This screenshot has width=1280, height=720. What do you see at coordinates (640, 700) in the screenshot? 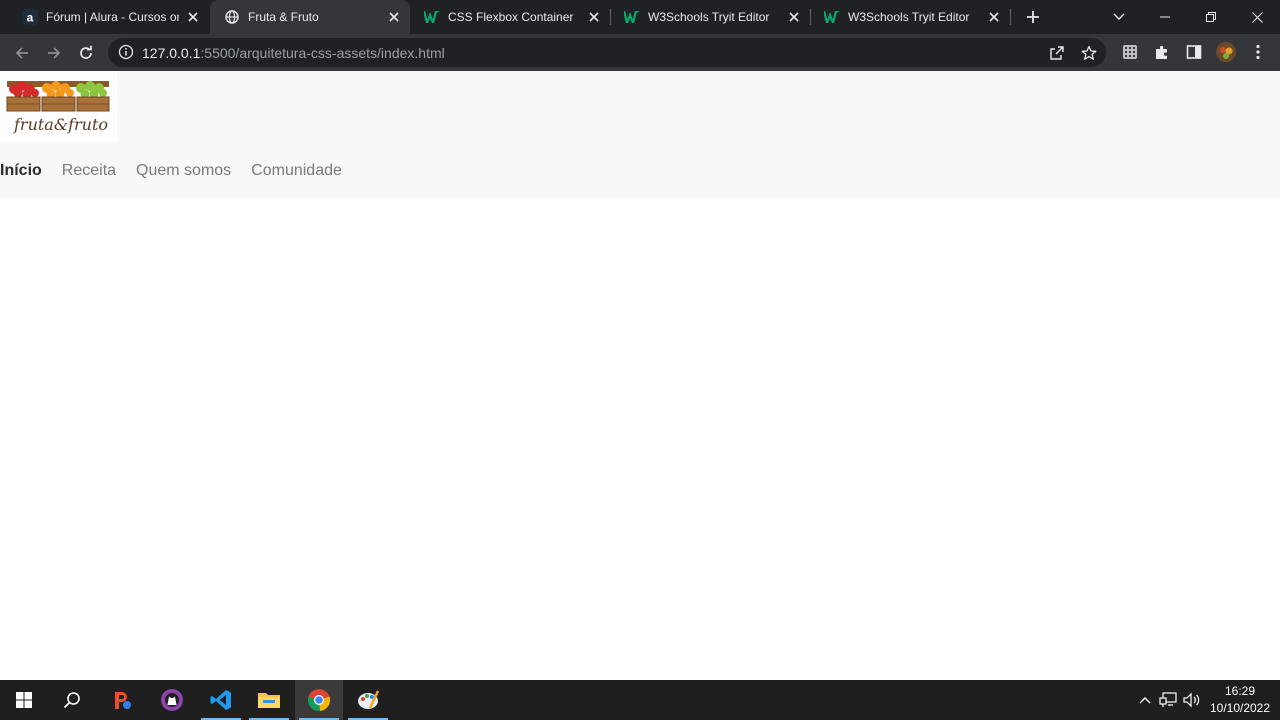
I see `windows-taskbar: 16:29 10/10/2022` at bounding box center [640, 700].